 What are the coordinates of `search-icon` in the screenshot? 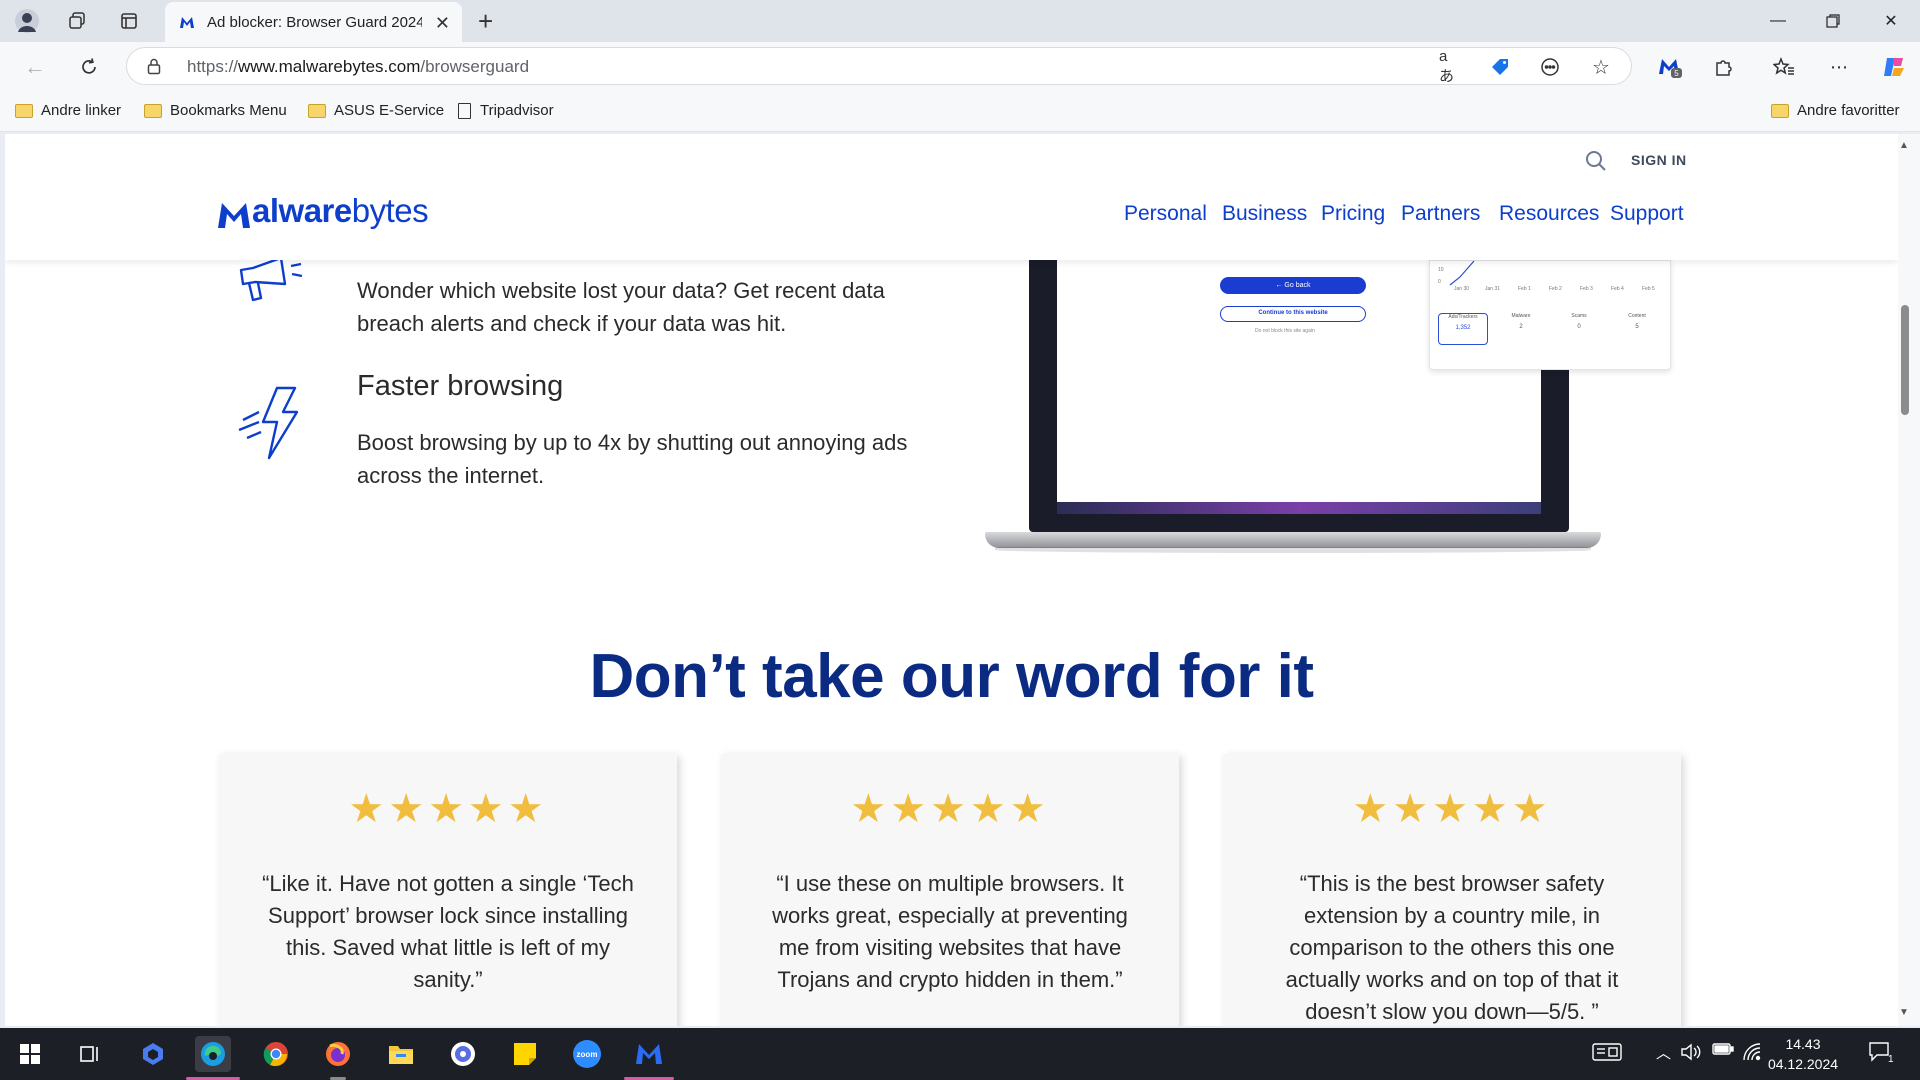 It's located at (1596, 163).